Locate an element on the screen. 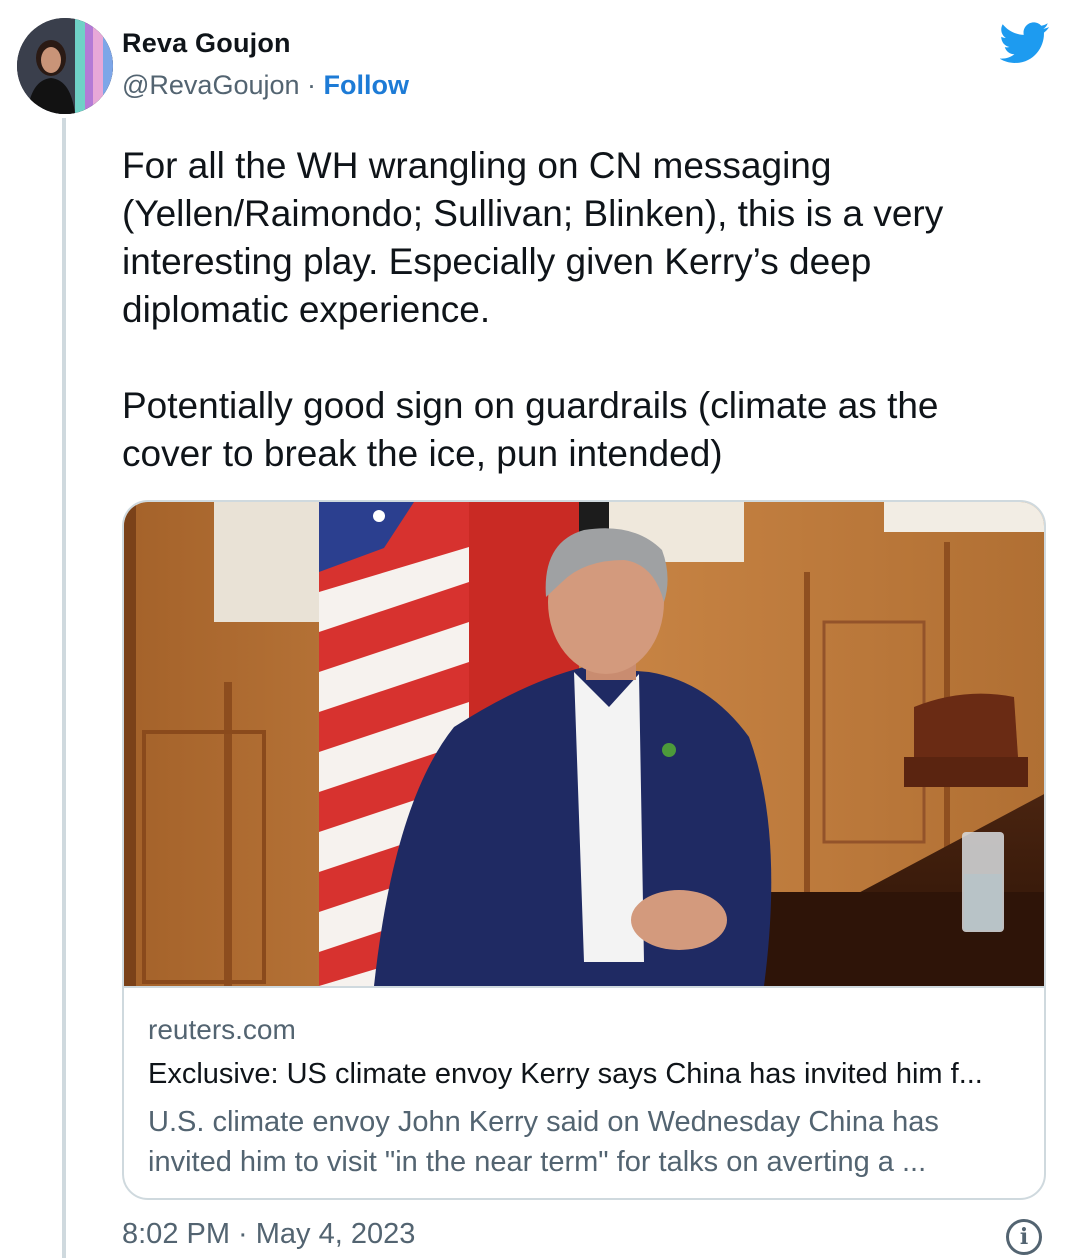 This screenshot has height=1258, width=1076. author-handle-row: @RevaGoujon · Follow is located at coordinates (265, 85).